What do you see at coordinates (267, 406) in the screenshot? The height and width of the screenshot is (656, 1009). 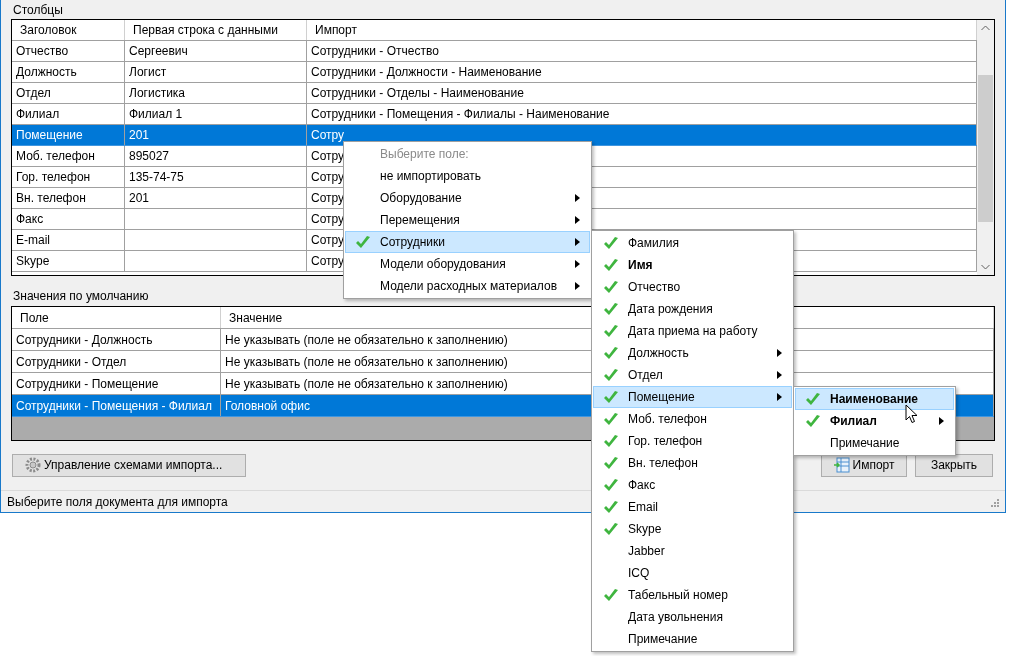 I see `table-cell-text: Головной офис` at bounding box center [267, 406].